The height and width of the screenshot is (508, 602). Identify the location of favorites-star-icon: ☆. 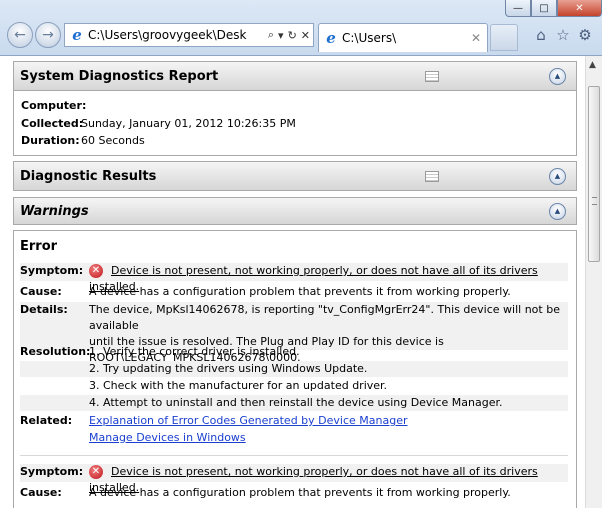
(563, 35).